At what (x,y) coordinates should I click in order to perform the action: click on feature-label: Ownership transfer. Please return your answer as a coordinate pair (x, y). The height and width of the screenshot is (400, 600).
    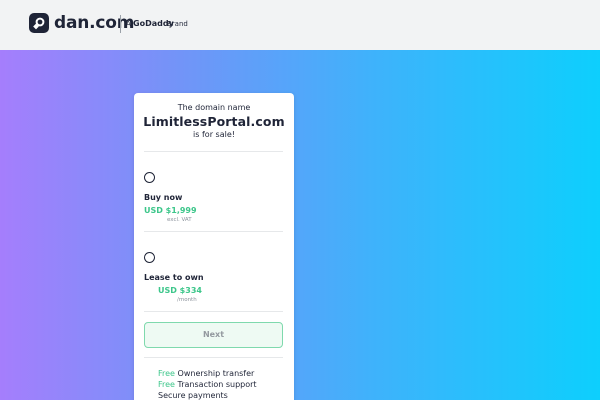
    Looking at the image, I should click on (216, 373).